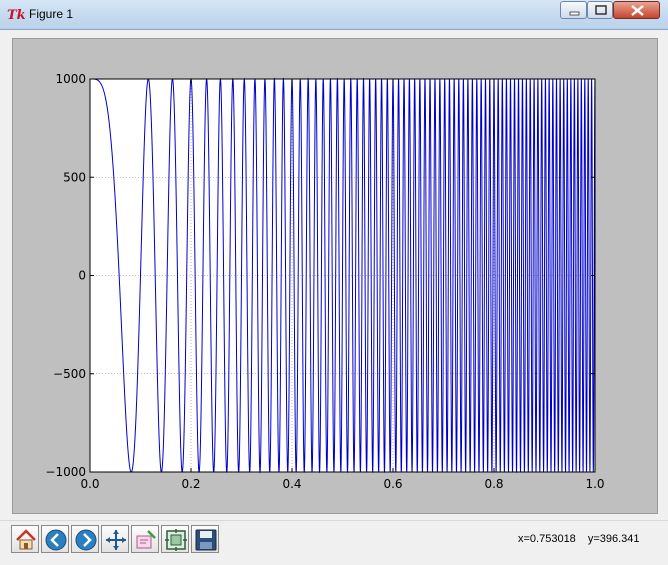 The height and width of the screenshot is (565, 668). Describe the element at coordinates (69, 374) in the screenshot. I see `y-tick-label: −500` at that location.